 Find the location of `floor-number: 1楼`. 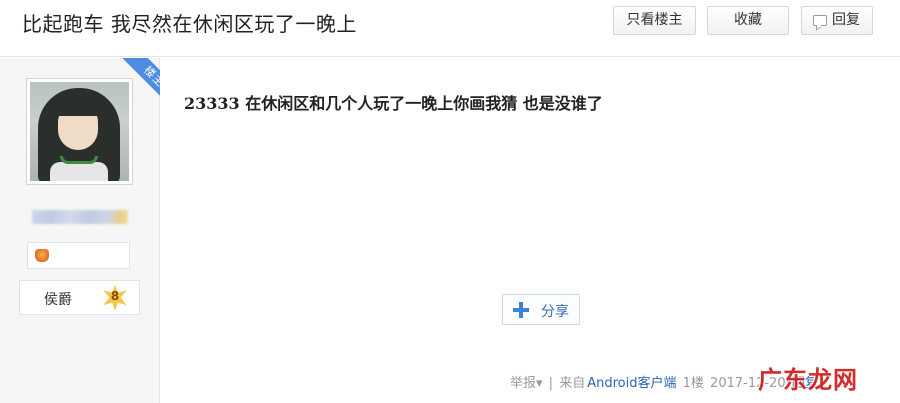

floor-number: 1楼 is located at coordinates (693, 383).